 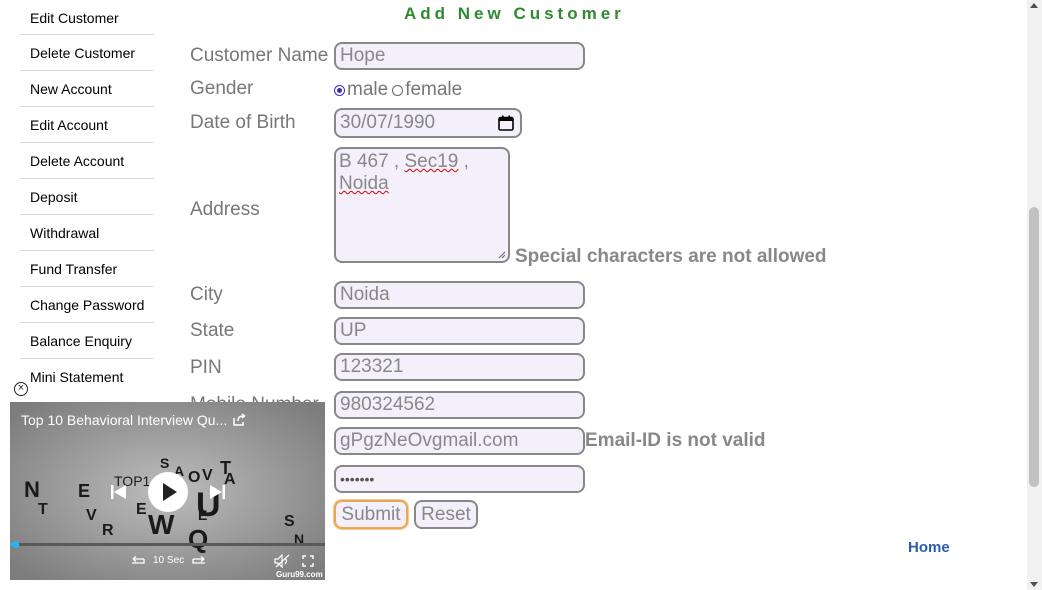 I want to click on scroll-thumb, so click(x=1034, y=347).